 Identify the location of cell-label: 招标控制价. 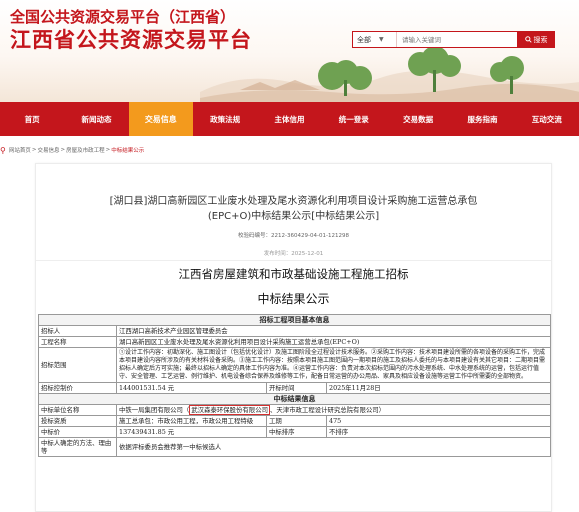
(77, 388).